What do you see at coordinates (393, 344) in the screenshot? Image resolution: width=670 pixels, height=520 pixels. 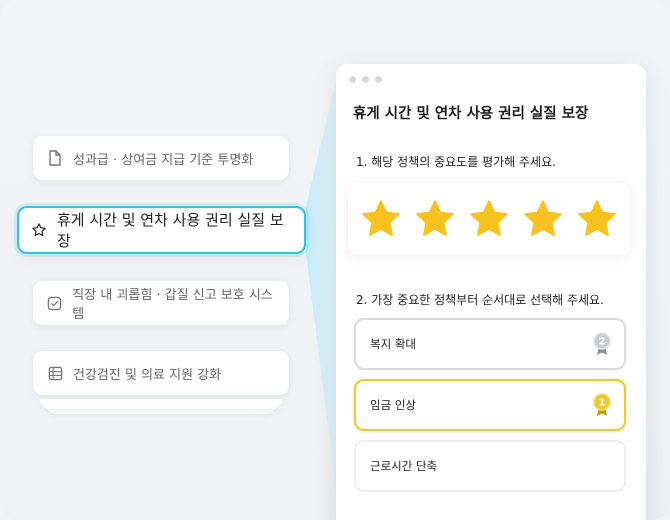 I see `option-label: 복지 확대` at bounding box center [393, 344].